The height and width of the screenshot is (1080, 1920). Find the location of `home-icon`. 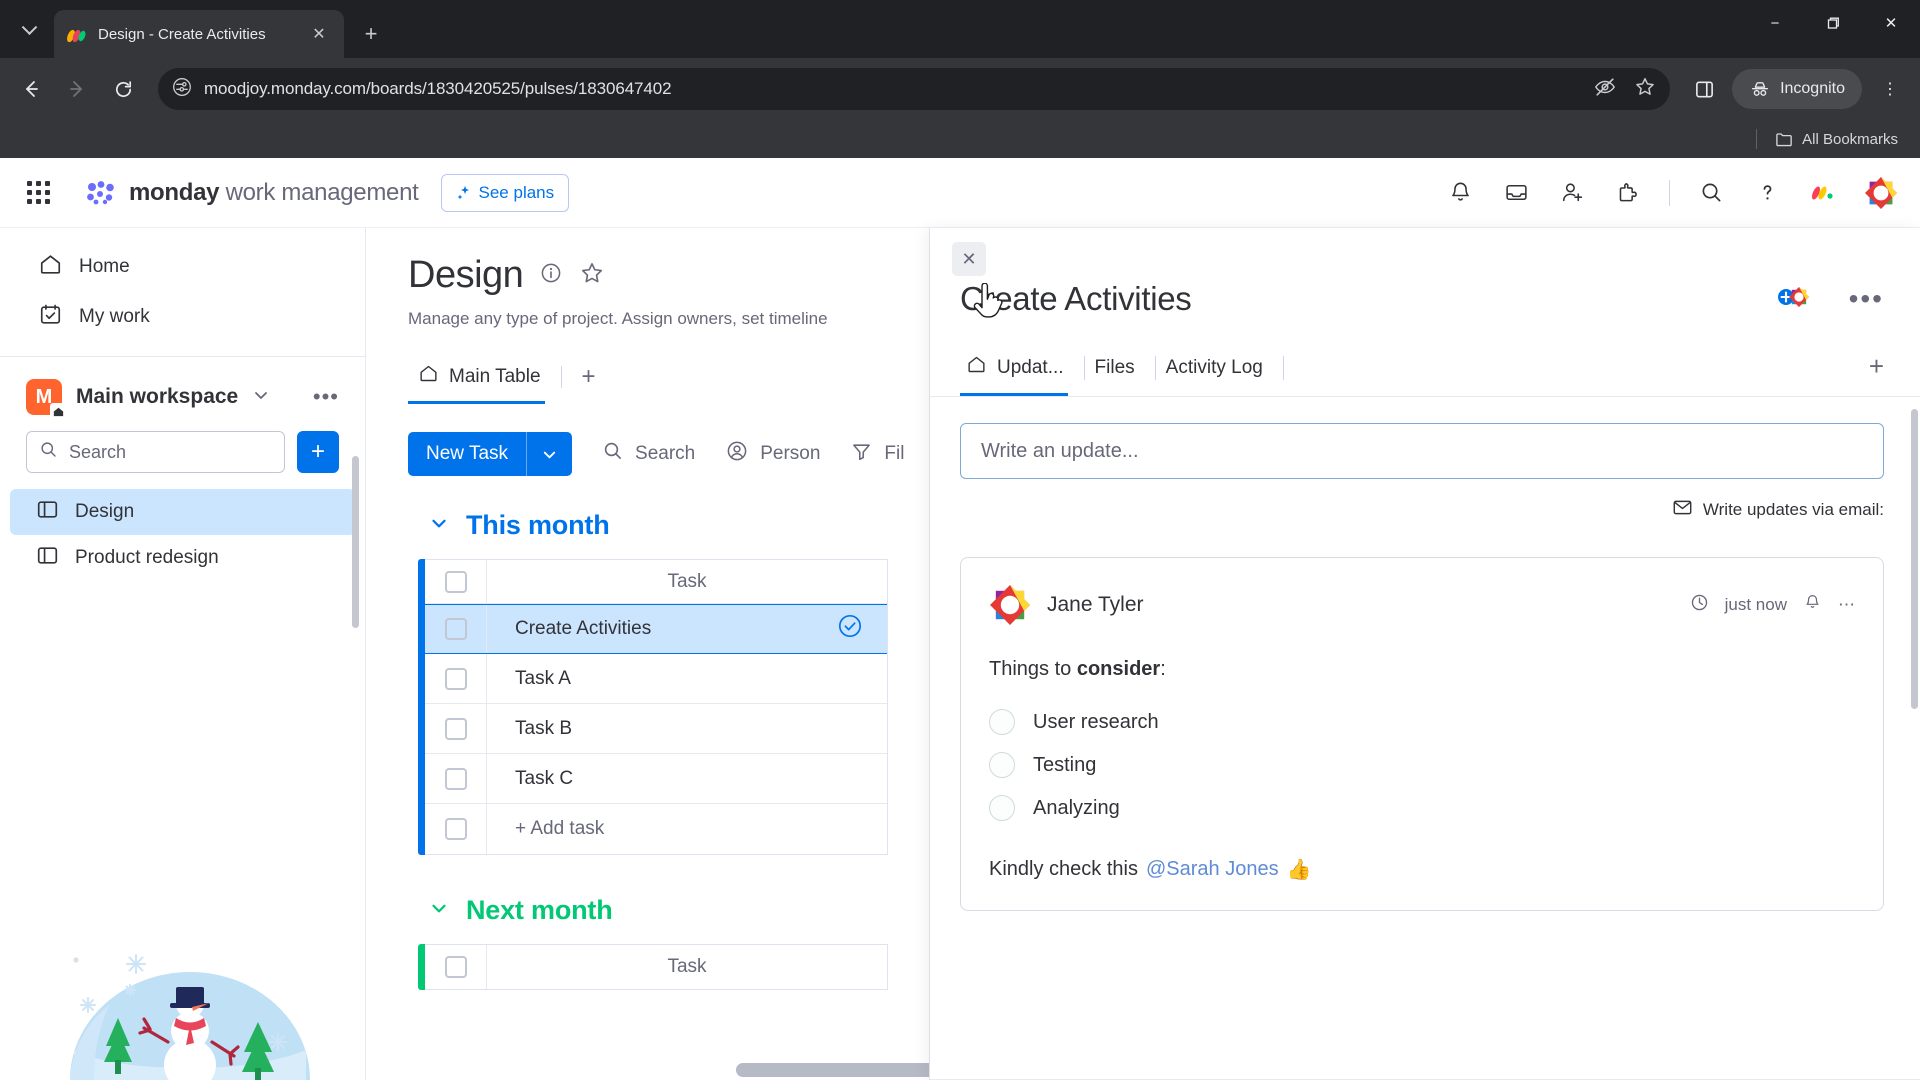

home-icon is located at coordinates (428, 376).